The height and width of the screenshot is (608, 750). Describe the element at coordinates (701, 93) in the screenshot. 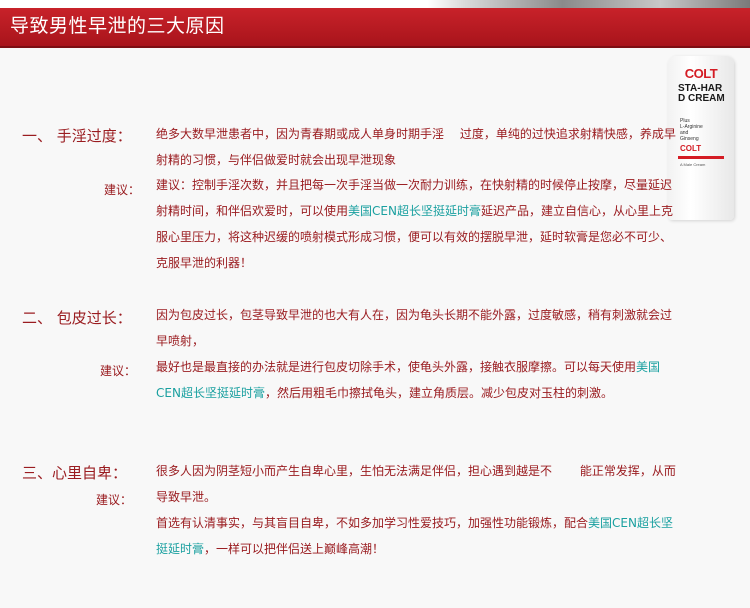

I see `product-name: STA-HARD CREAM` at that location.